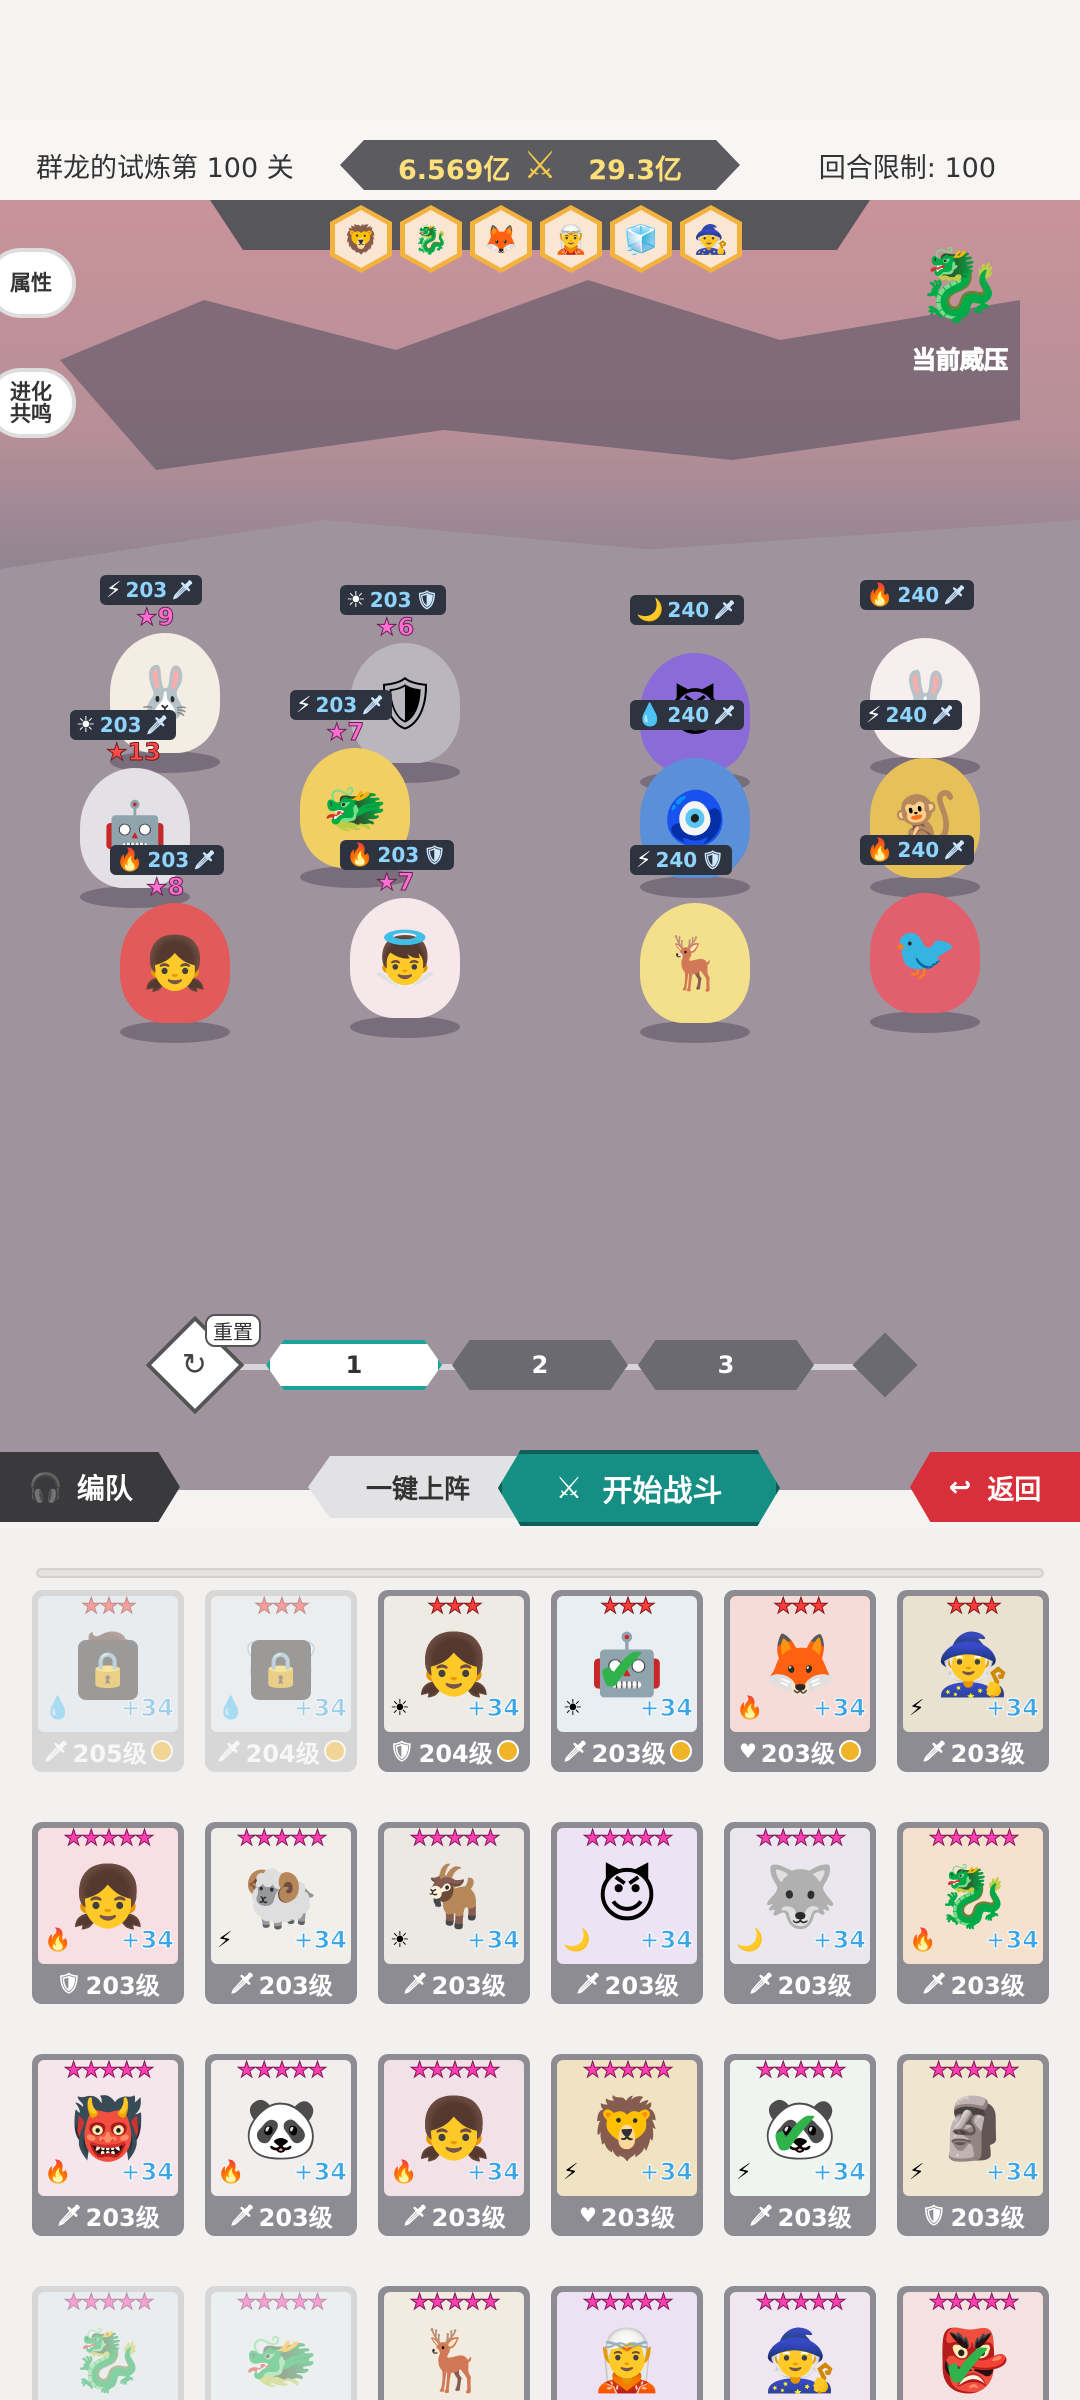 This screenshot has height=2400, width=1080. I want to click on hero-card: 🐲 ★★★★★, so click(281, 2343).